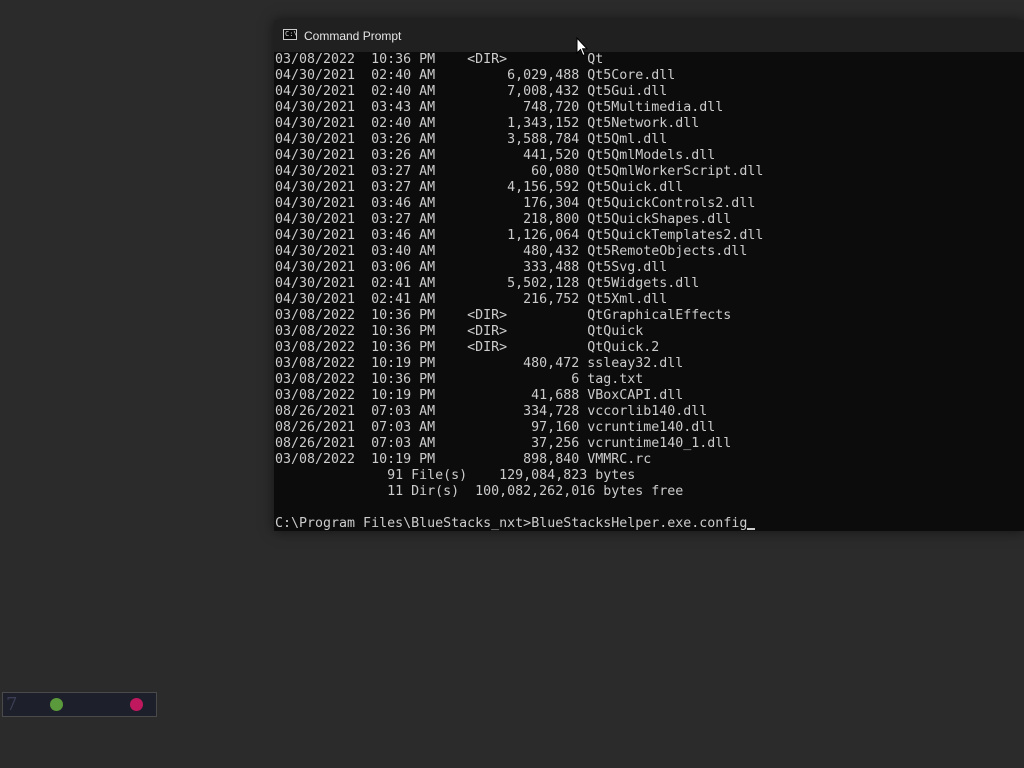  What do you see at coordinates (459, 331) in the screenshot?
I see `console-line: 03/08/2022 10:36 PM <DIR> QtQuick` at bounding box center [459, 331].